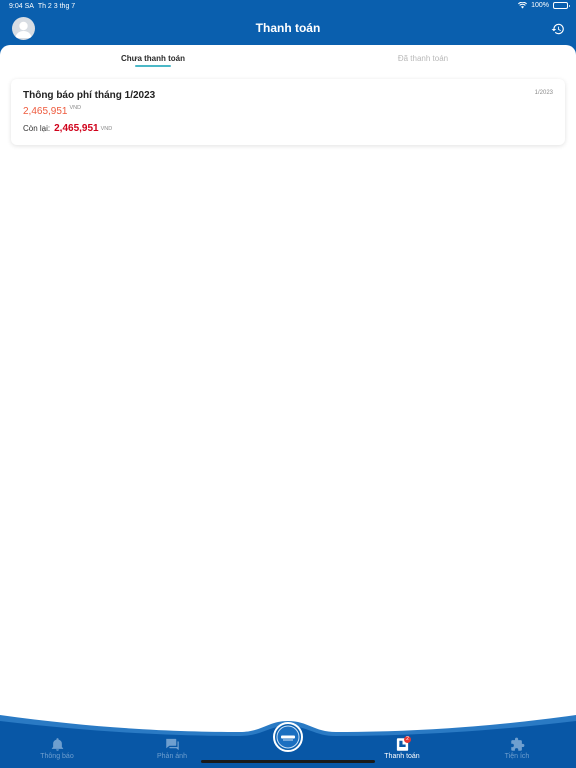 The width and height of the screenshot is (576, 768). Describe the element at coordinates (45, 111) in the screenshot. I see `bill-amount-value: 2,465,951` at that location.